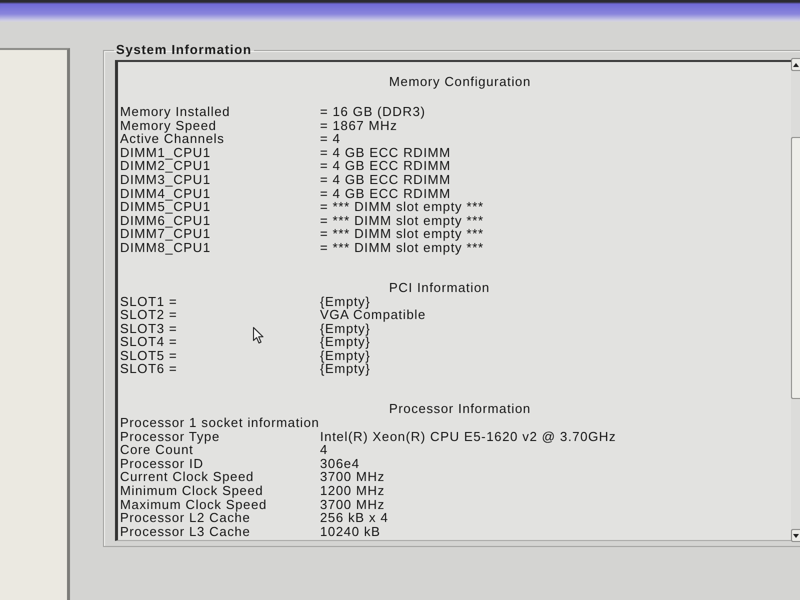 This screenshot has height=600, width=800. Describe the element at coordinates (795, 268) in the screenshot. I see `scrollbar-thumb` at that location.